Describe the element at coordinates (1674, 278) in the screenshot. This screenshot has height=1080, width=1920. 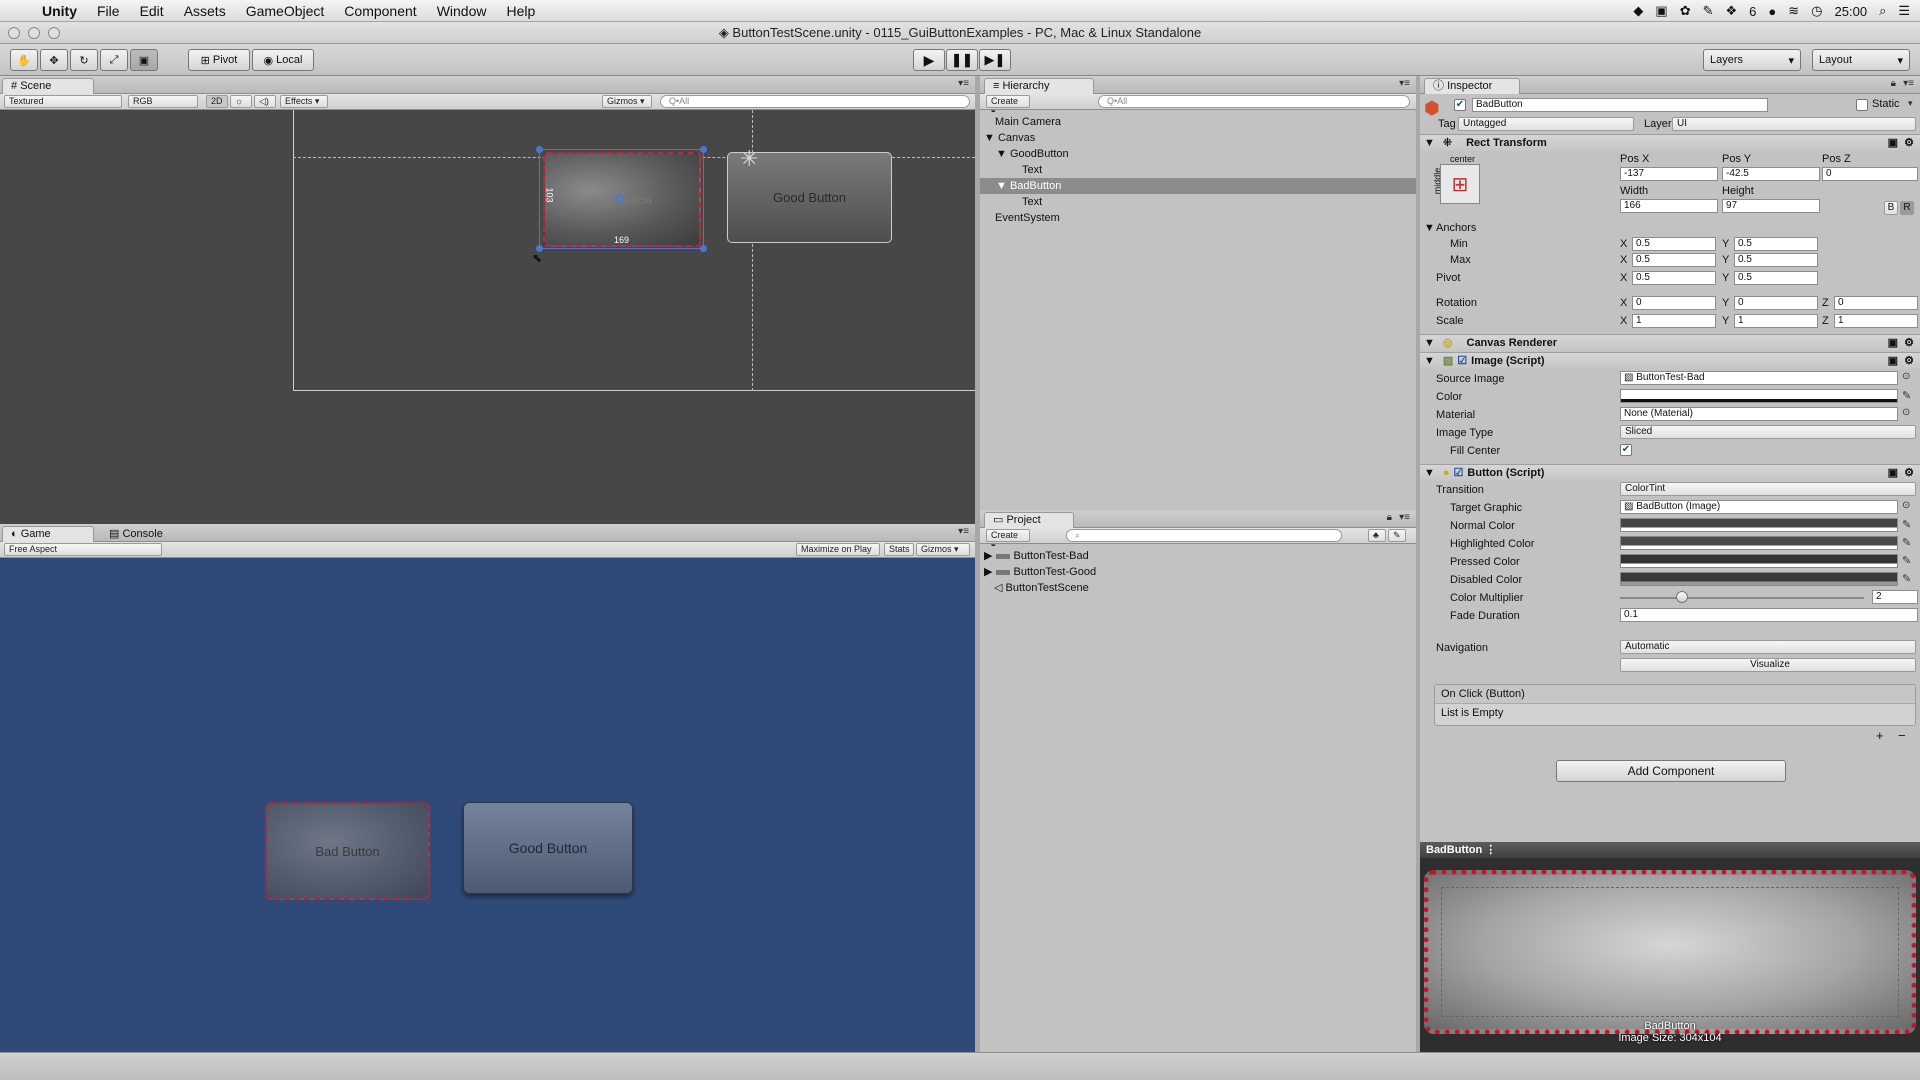
I see `pivot-x-field: 0.5` at that location.